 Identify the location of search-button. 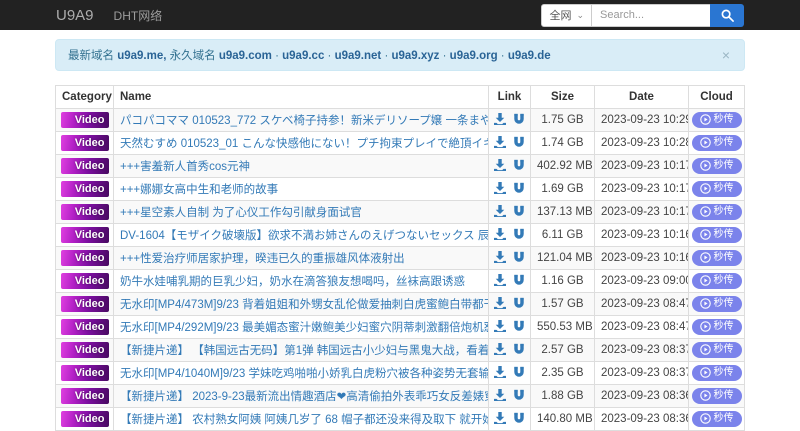
(727, 15).